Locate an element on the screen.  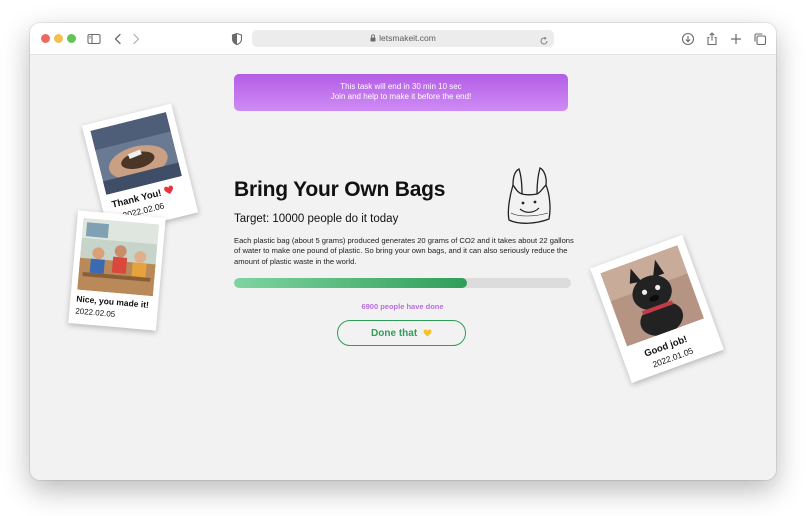
red-heart-icon is located at coordinates (168, 190).